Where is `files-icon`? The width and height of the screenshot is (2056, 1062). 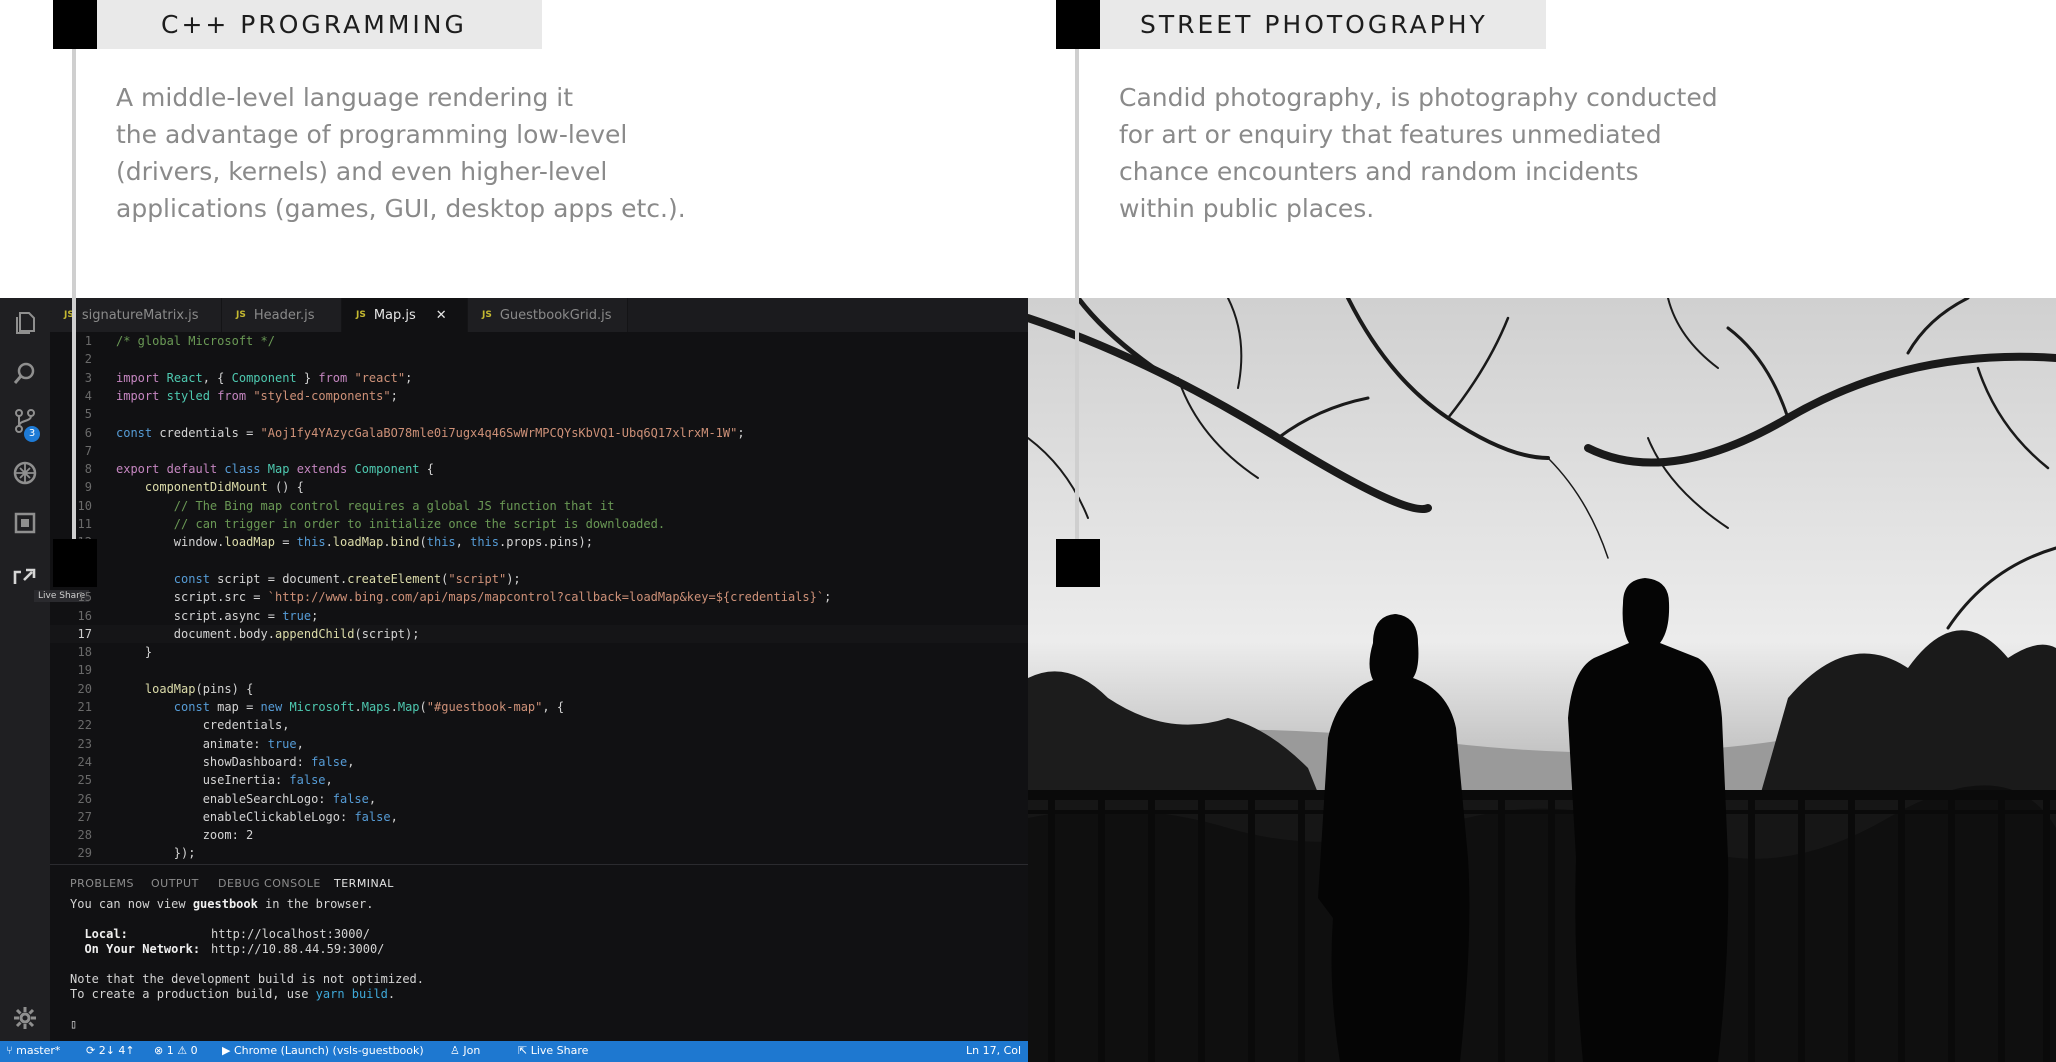
files-icon is located at coordinates (25, 323).